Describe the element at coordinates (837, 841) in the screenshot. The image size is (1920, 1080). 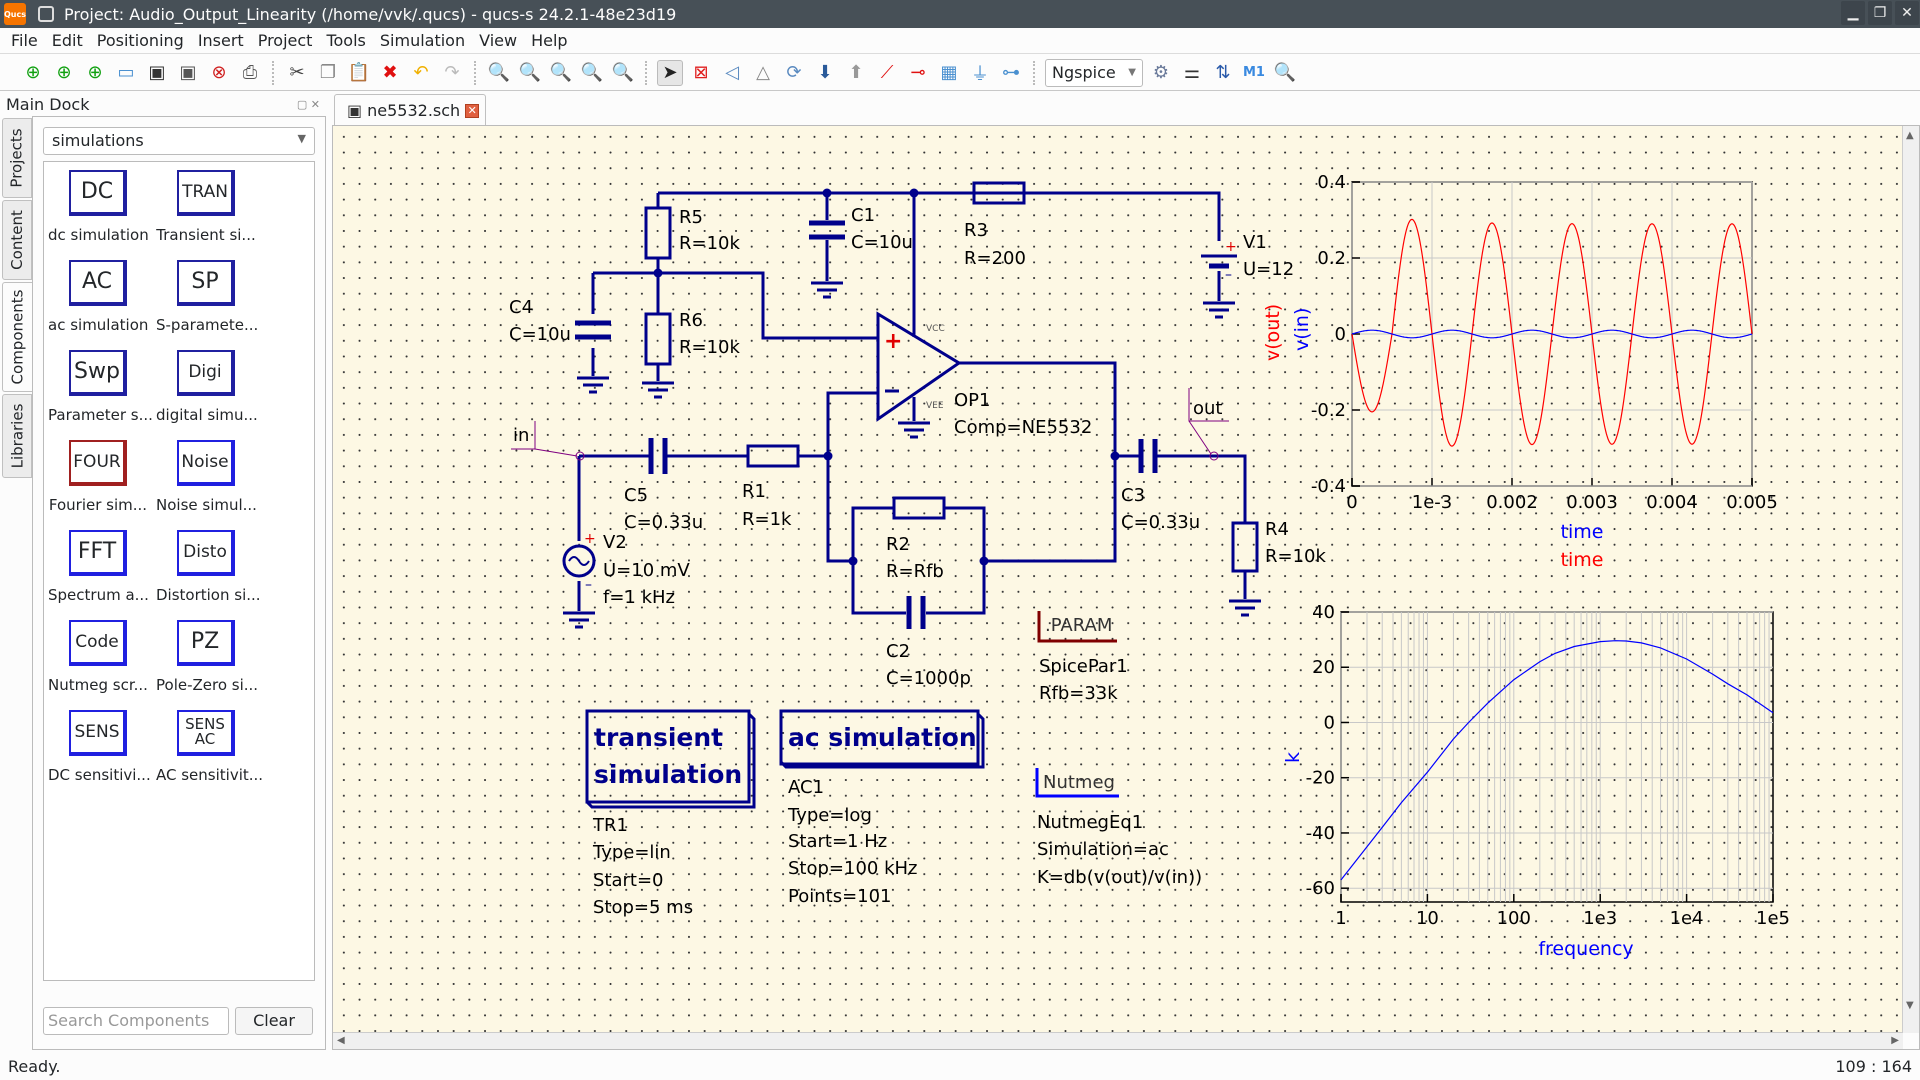
I see `ac-start: Start=1 Hz` at that location.